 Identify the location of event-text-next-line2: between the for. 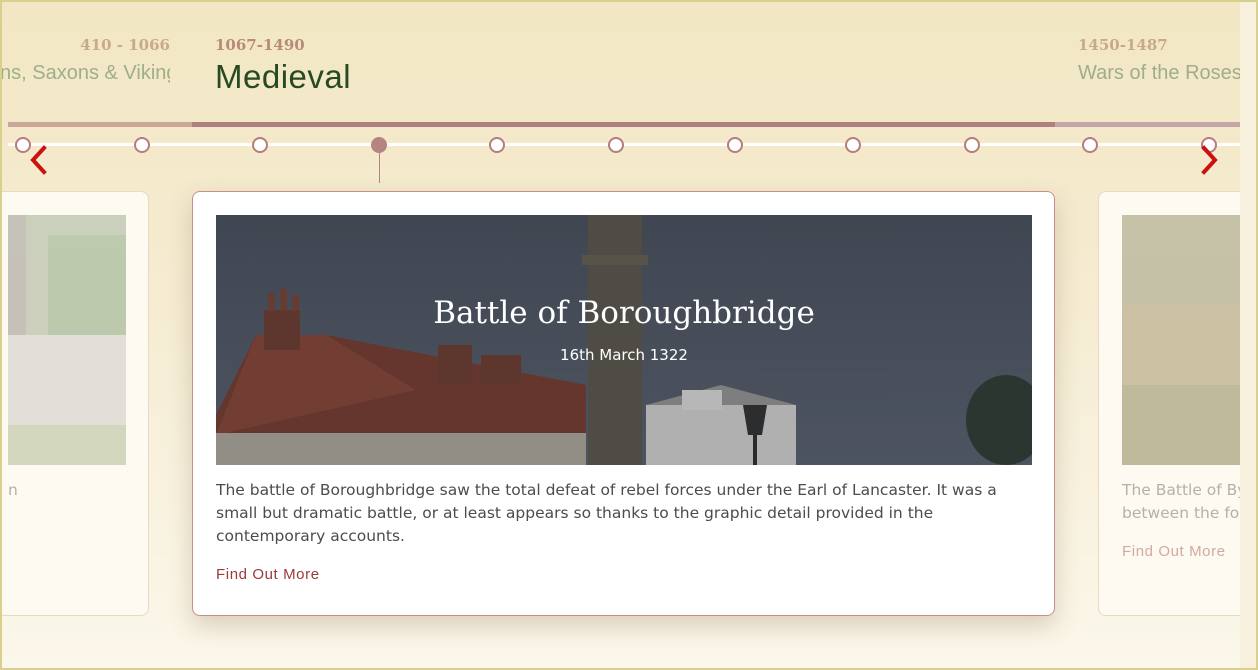
(1184, 513).